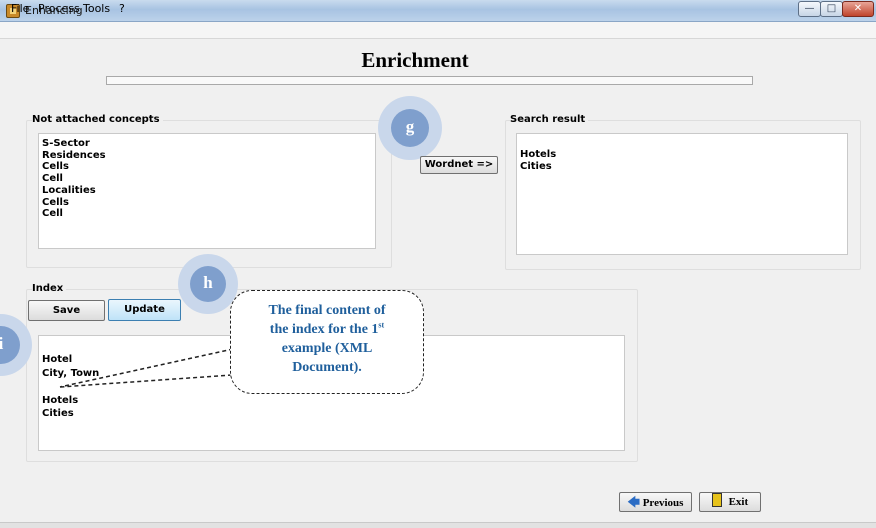 Image resolution: width=876 pixels, height=528 pixels. What do you see at coordinates (438, 525) in the screenshot?
I see `bottom-edge` at bounding box center [438, 525].